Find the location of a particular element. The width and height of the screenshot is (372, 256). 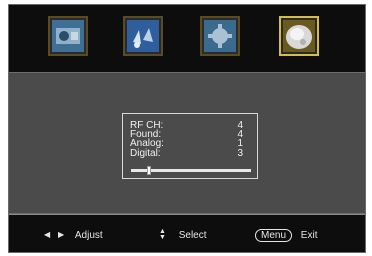

sound-settings-icon is located at coordinates (143, 36).